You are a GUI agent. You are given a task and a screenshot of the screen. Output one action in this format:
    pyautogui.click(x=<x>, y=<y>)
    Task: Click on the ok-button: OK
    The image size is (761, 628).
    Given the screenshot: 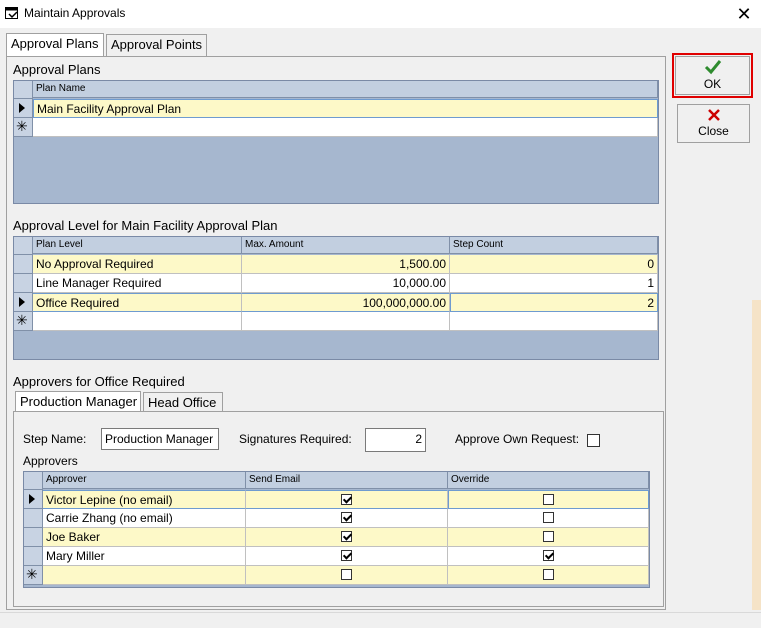 What is the action you would take?
    pyautogui.click(x=712, y=75)
    